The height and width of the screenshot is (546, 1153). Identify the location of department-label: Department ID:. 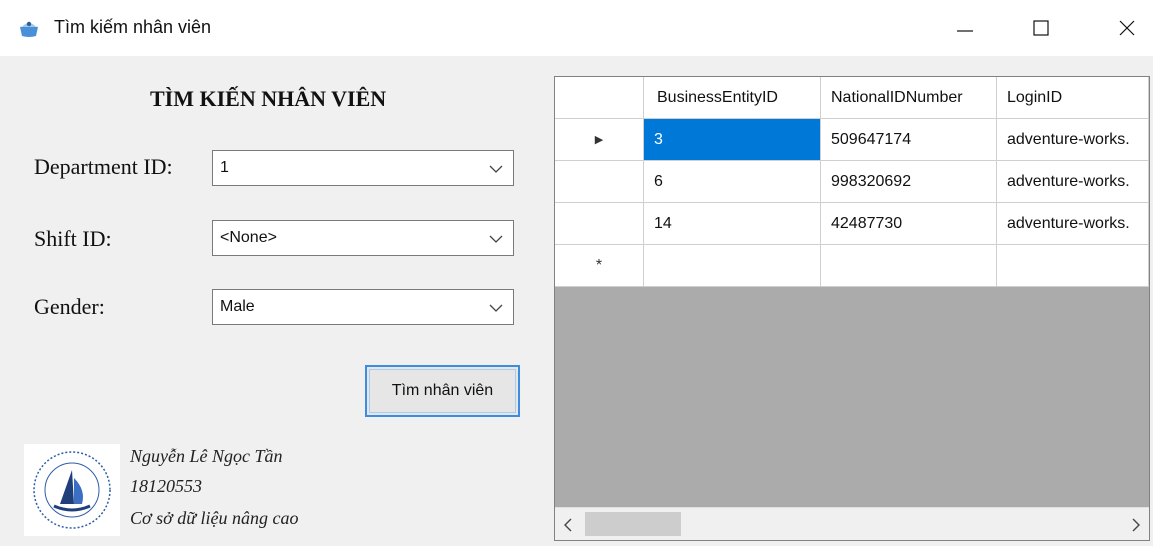
(103, 166).